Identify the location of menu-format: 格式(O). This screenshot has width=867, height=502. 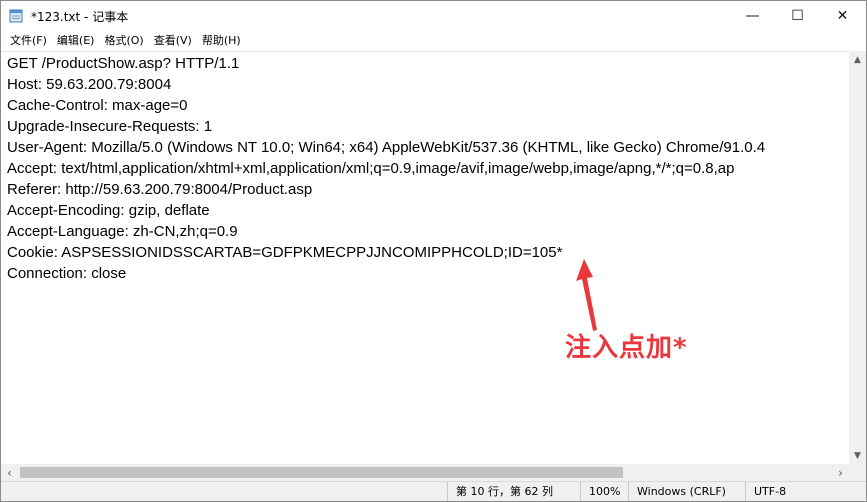
(123, 41).